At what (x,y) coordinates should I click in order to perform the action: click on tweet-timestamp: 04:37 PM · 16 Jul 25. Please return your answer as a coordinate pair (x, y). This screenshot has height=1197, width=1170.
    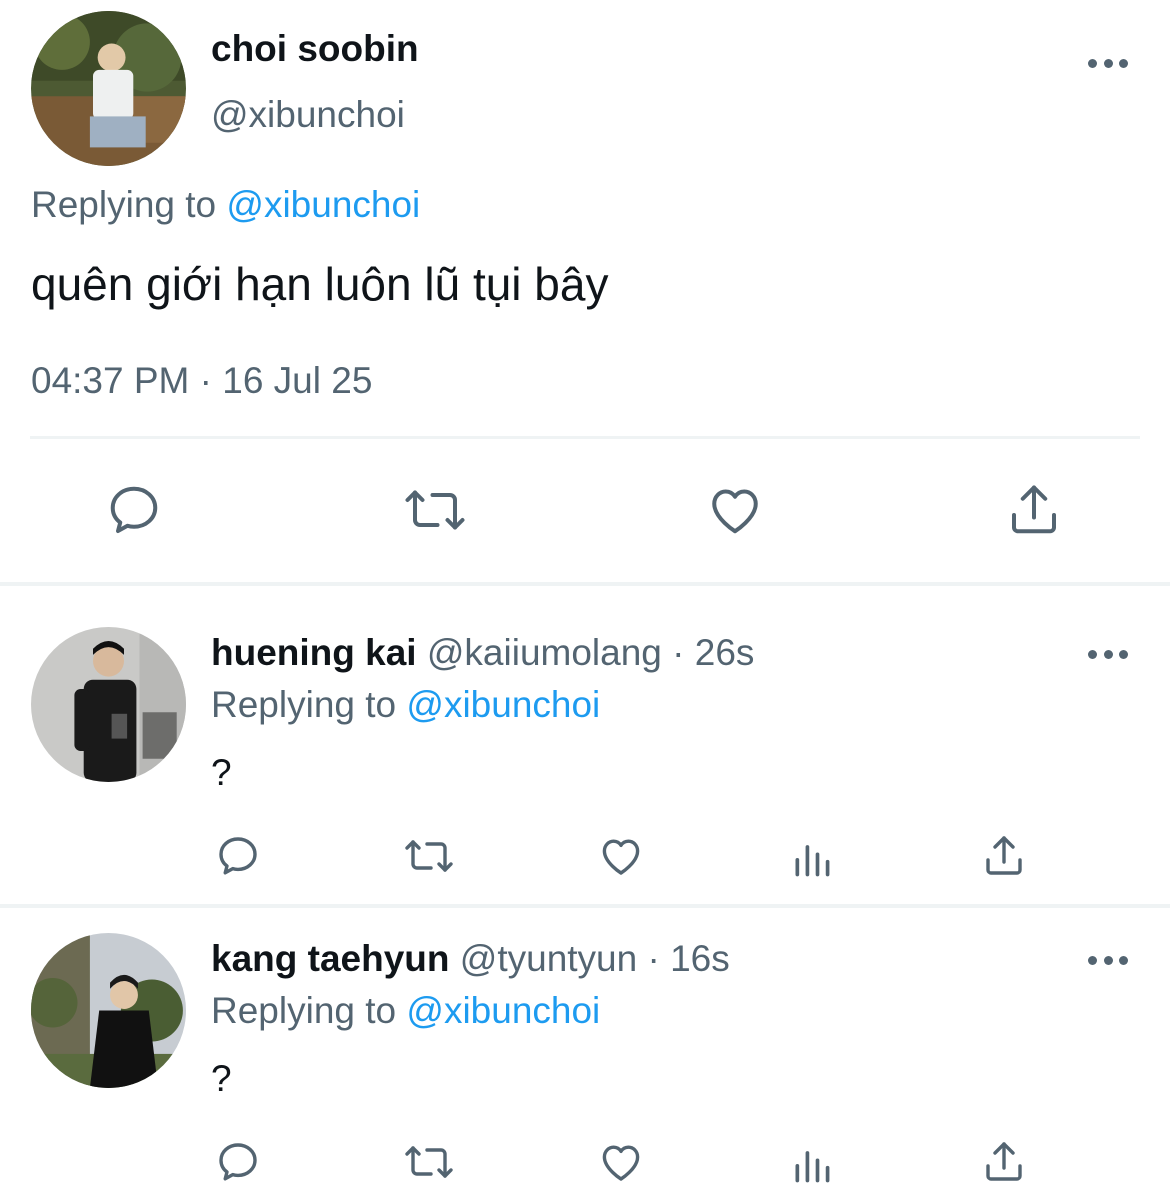
    Looking at the image, I should click on (201, 381).